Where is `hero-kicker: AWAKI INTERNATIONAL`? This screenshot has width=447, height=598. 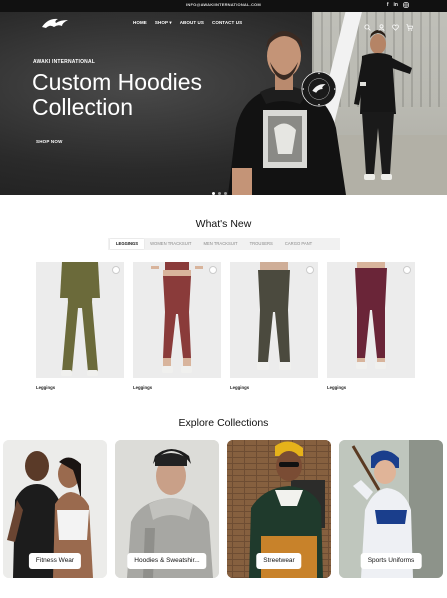 hero-kicker: AWAKI INTERNATIONAL is located at coordinates (64, 62).